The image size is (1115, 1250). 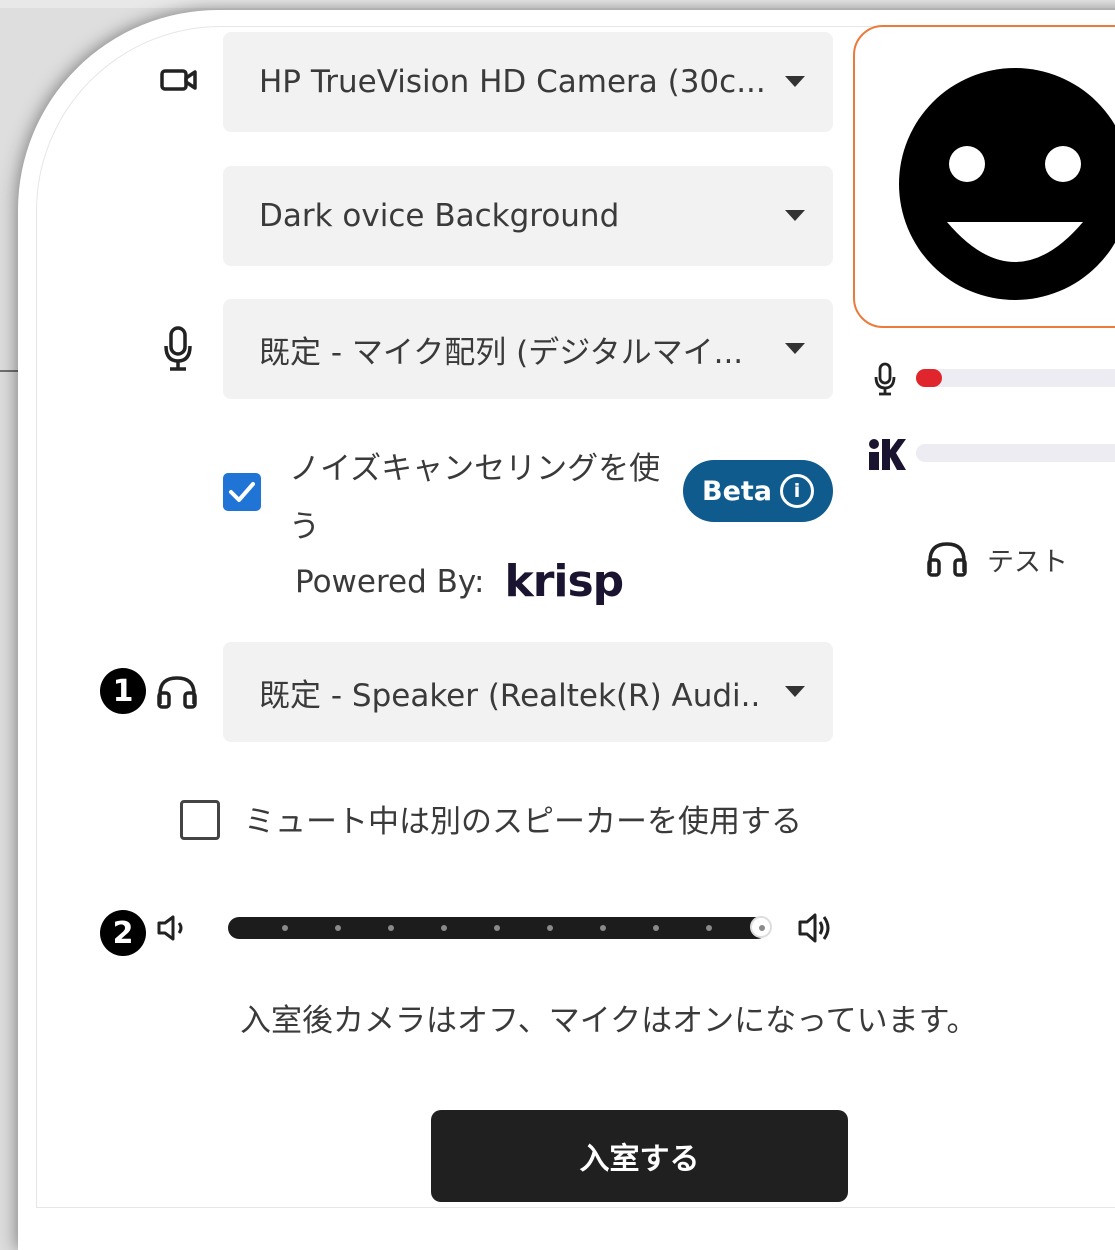 I want to click on headphones-icon, so click(x=177, y=694).